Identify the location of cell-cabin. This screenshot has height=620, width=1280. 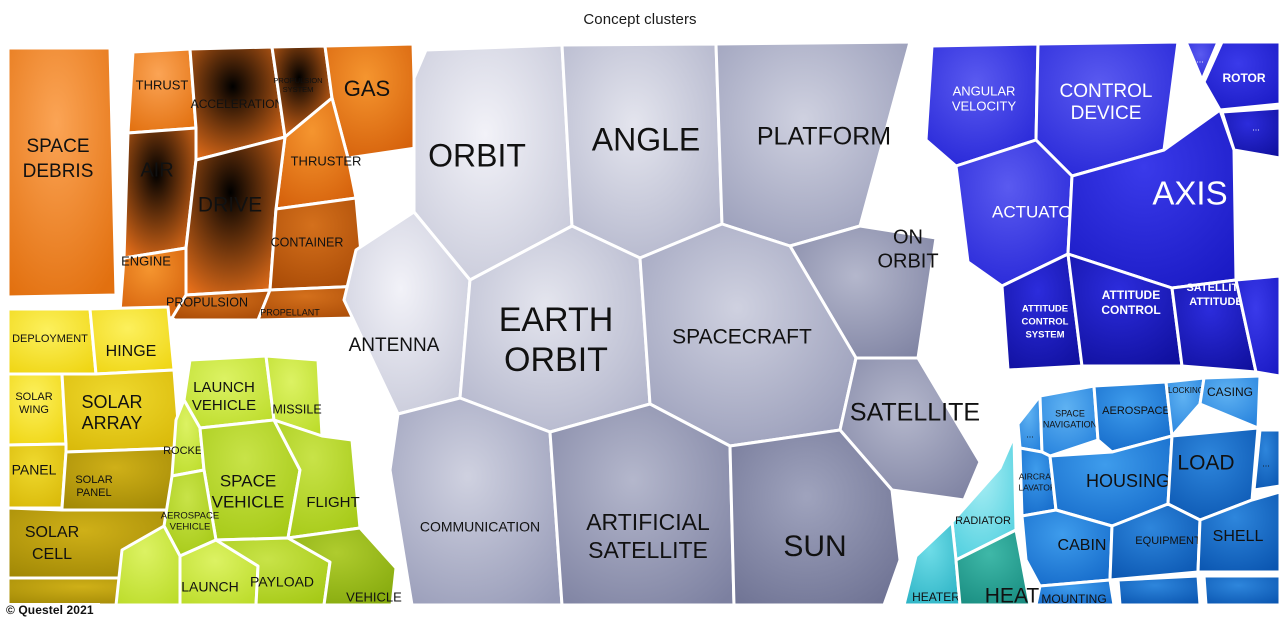
(1067, 548).